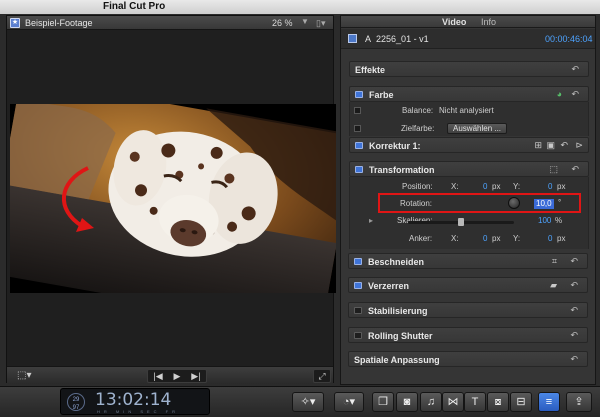 The width and height of the screenshot is (600, 417). What do you see at coordinates (475, 402) in the screenshot?
I see `titles-browser-icon: T` at bounding box center [475, 402].